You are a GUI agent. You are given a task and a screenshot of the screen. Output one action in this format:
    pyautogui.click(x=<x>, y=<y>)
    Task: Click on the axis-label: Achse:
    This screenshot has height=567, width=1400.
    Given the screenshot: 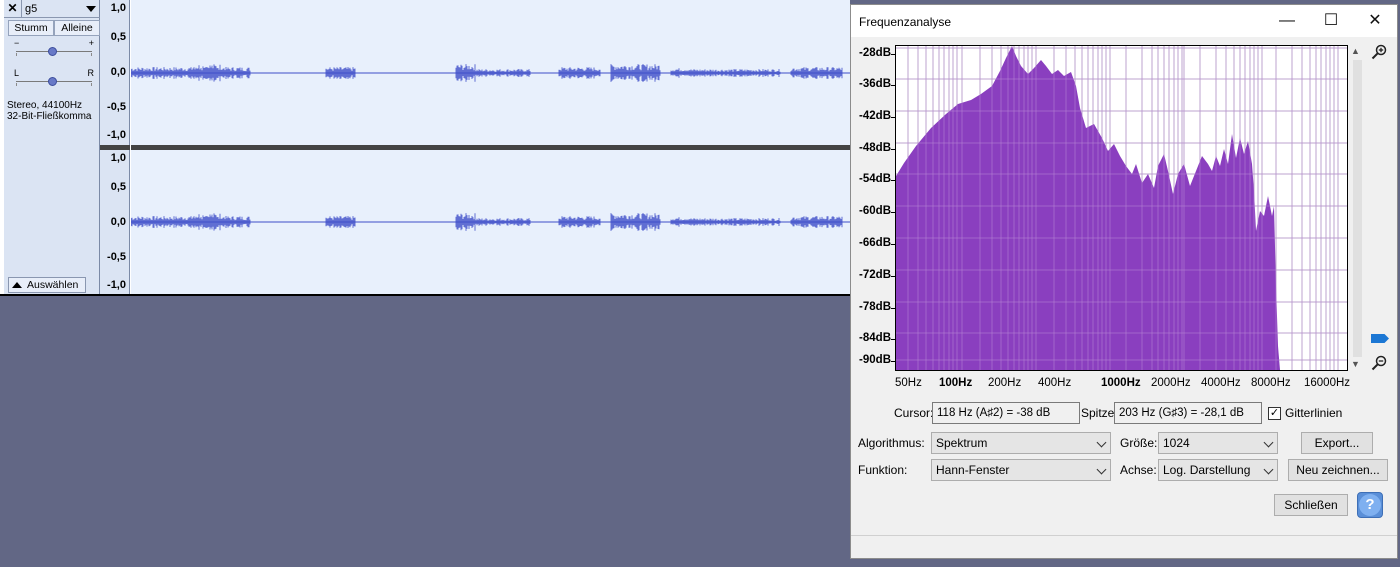 What is the action you would take?
    pyautogui.click(x=1138, y=470)
    